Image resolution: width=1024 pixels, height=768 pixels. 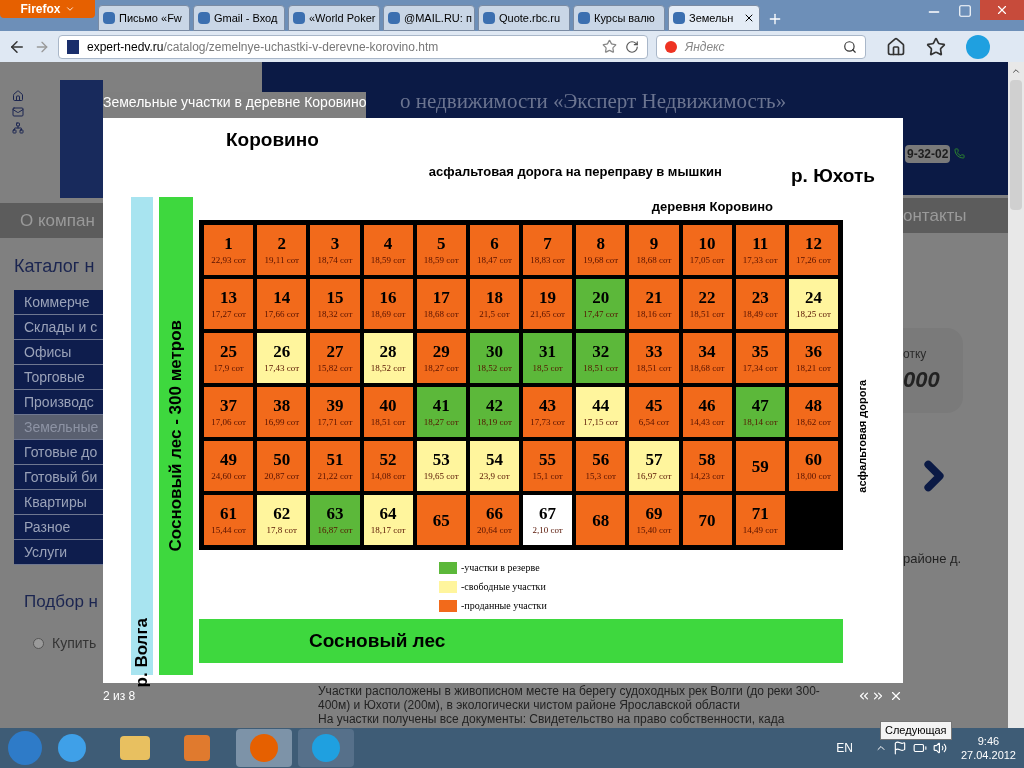 What do you see at coordinates (229, 513) in the screenshot?
I see `plot-number: 61` at bounding box center [229, 513].